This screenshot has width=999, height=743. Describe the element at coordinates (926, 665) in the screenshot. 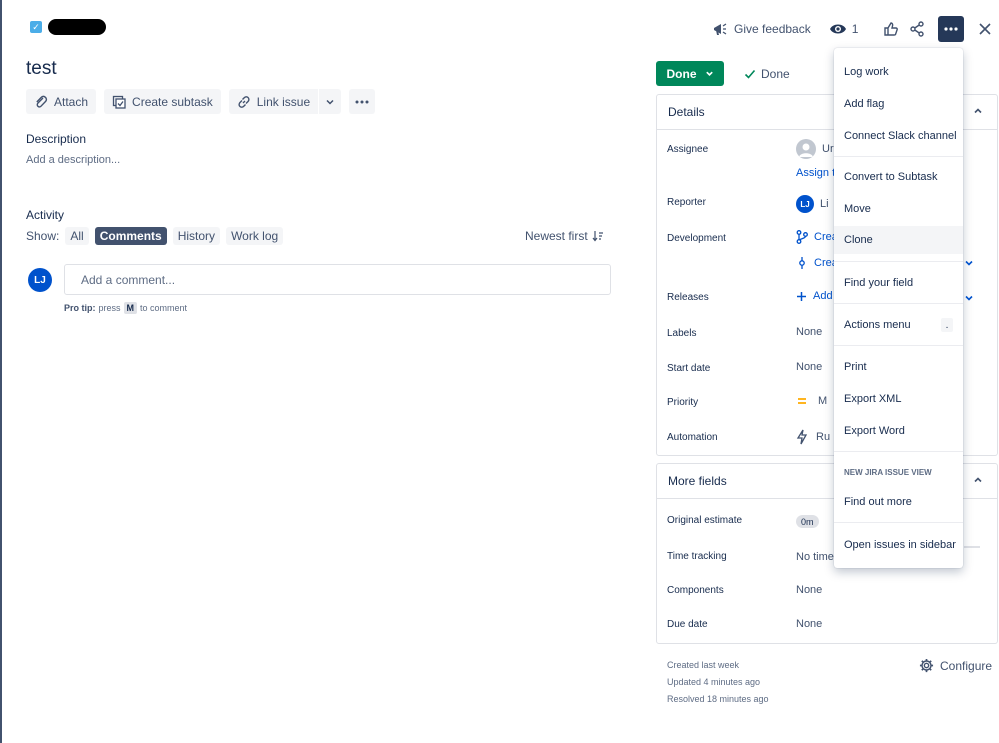

I see `gear-icon` at that location.